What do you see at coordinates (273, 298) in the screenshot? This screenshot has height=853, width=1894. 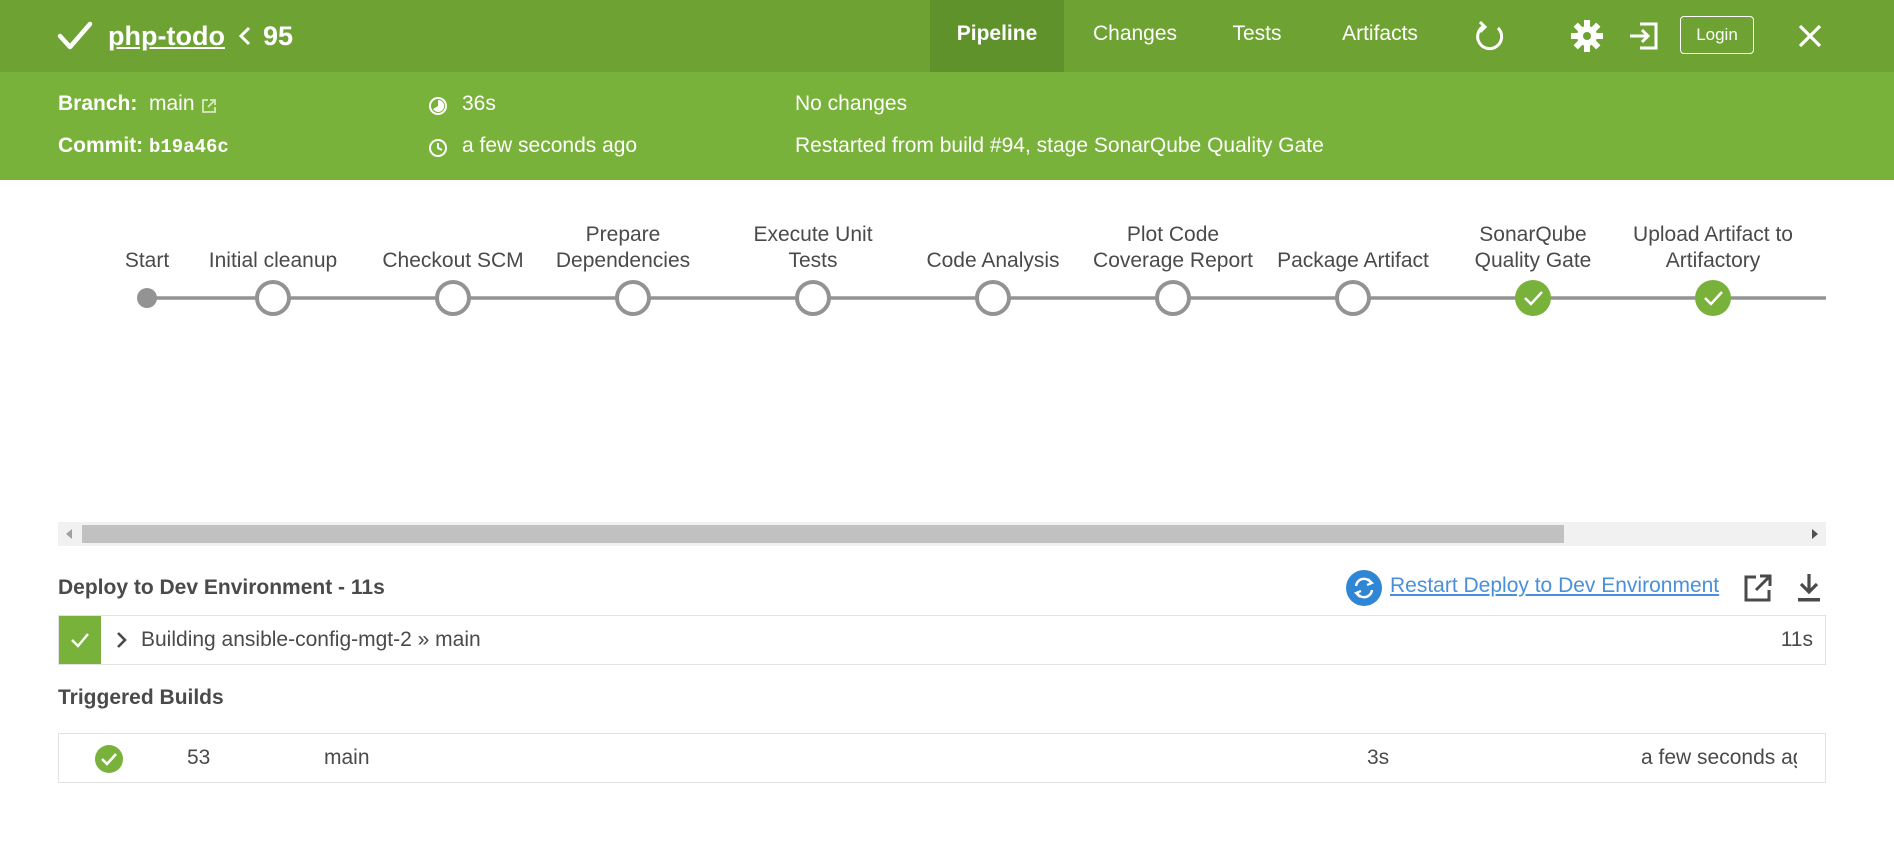 I see `stage-node-initial-cleanup` at bounding box center [273, 298].